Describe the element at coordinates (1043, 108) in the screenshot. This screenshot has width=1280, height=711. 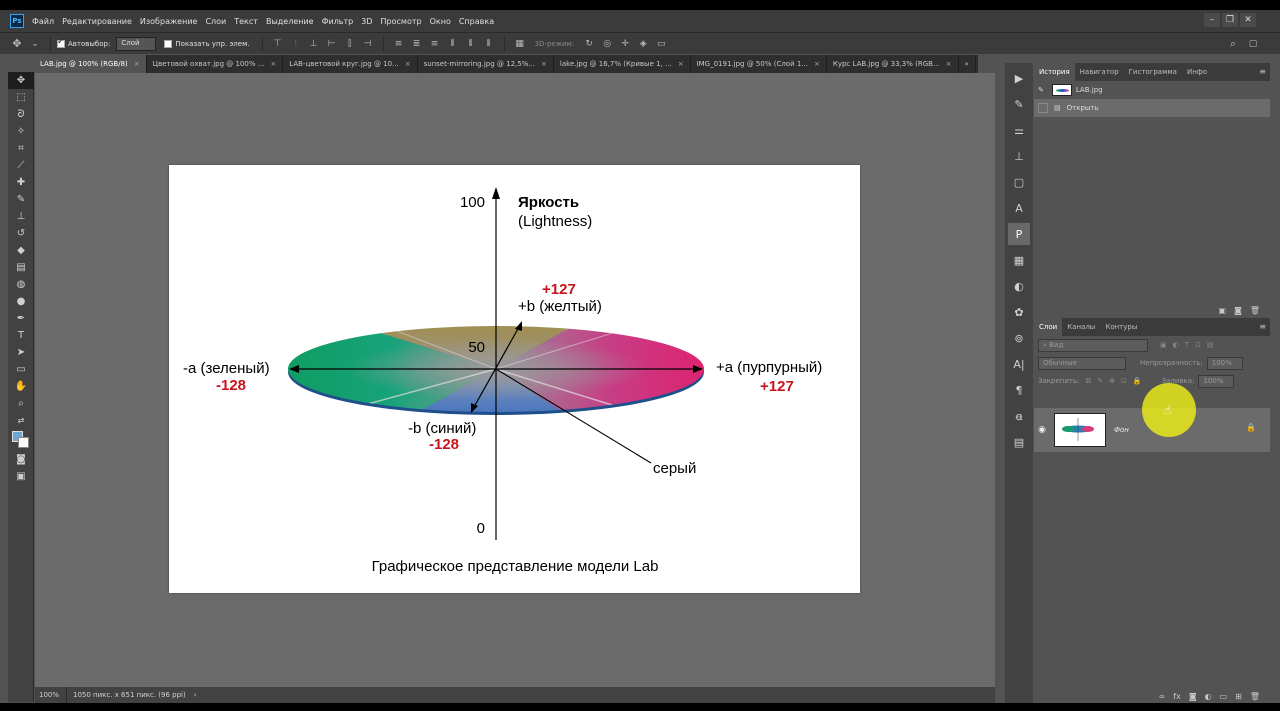
I see `history-source-checkbox` at that location.